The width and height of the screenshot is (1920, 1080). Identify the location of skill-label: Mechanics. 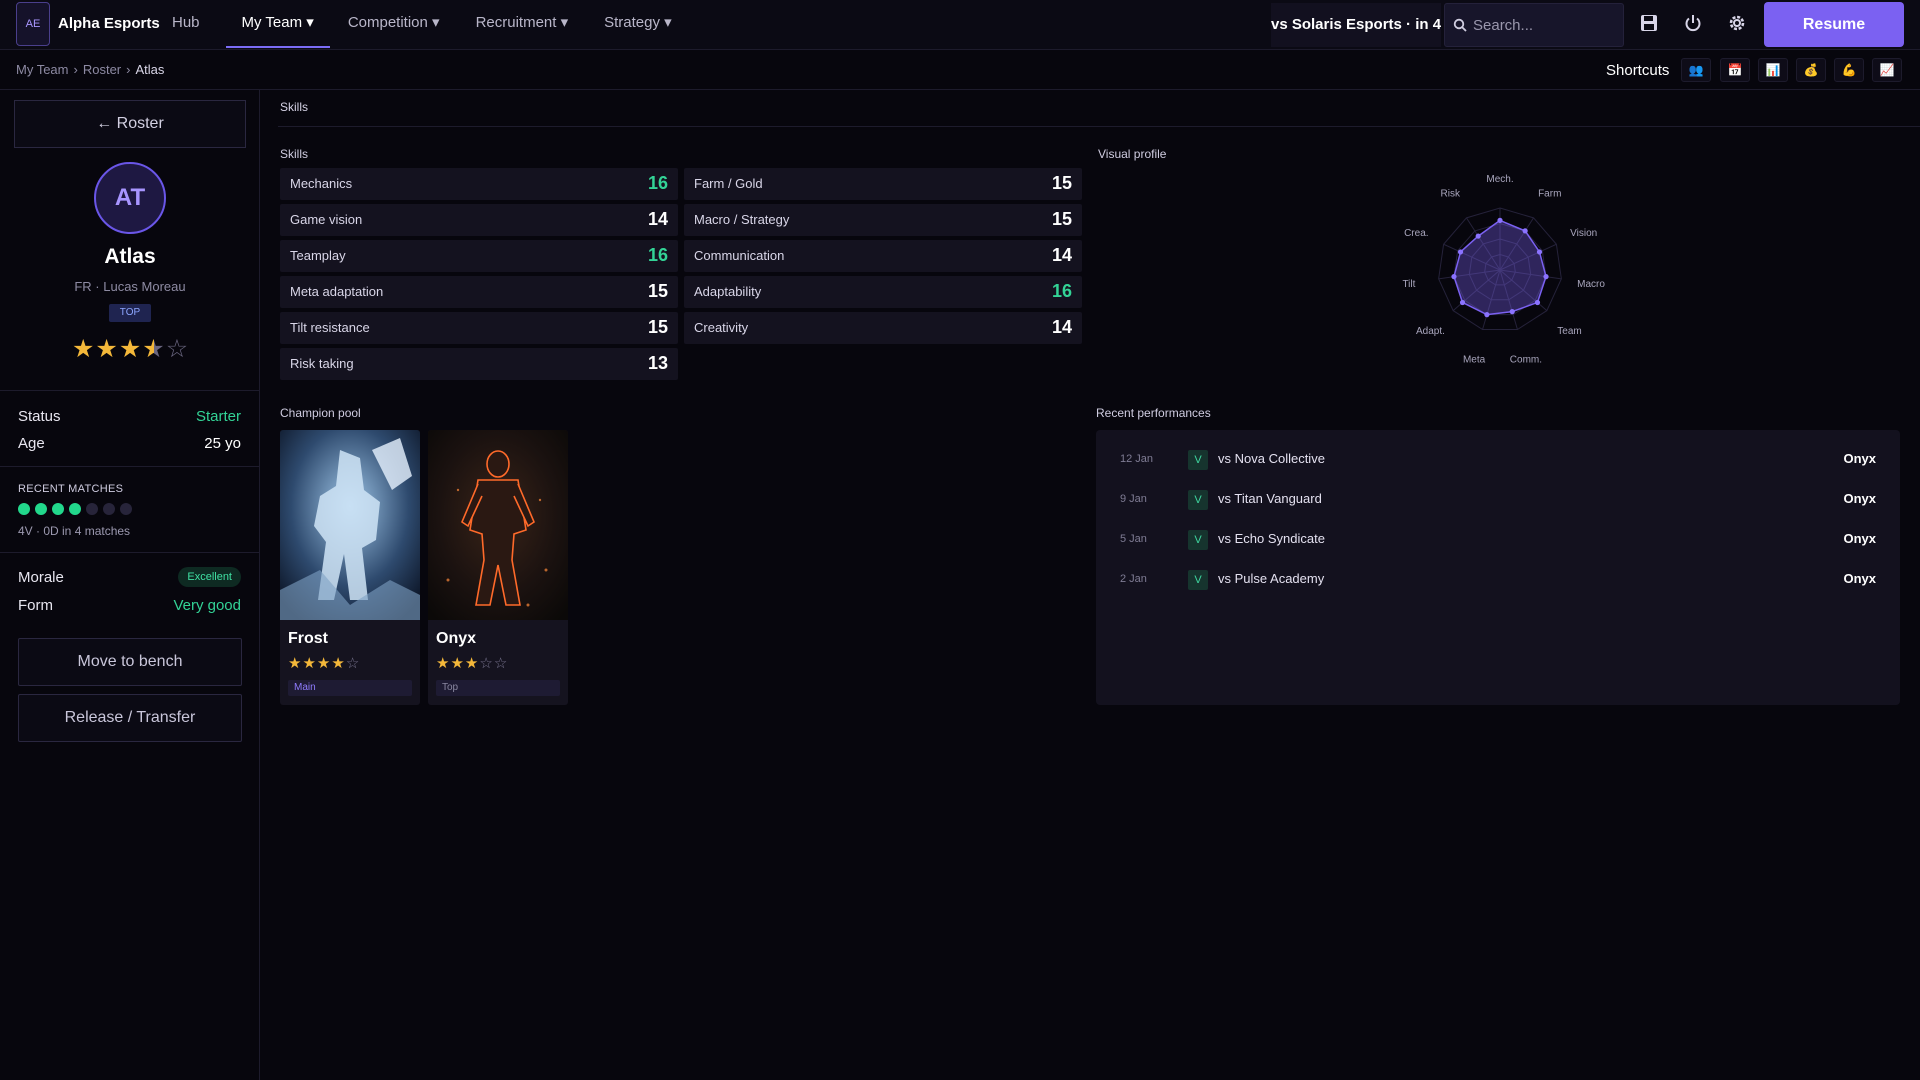
(321, 183).